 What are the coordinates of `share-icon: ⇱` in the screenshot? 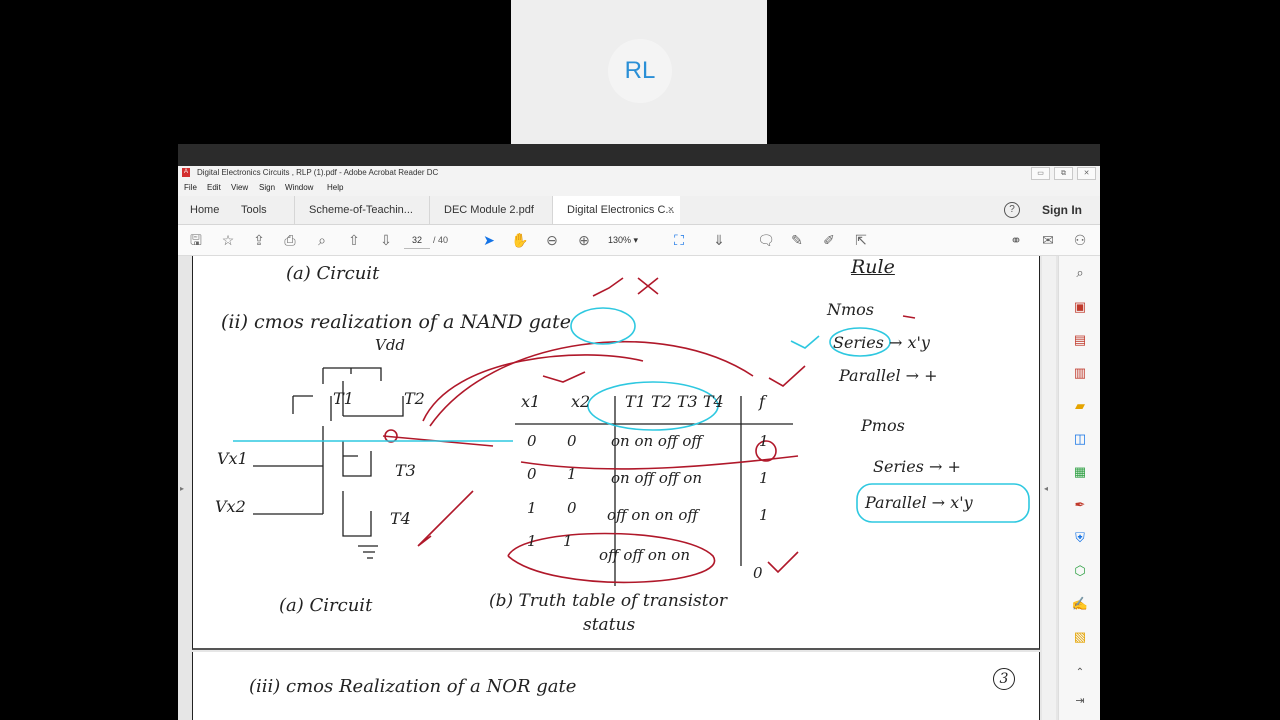 It's located at (861, 240).